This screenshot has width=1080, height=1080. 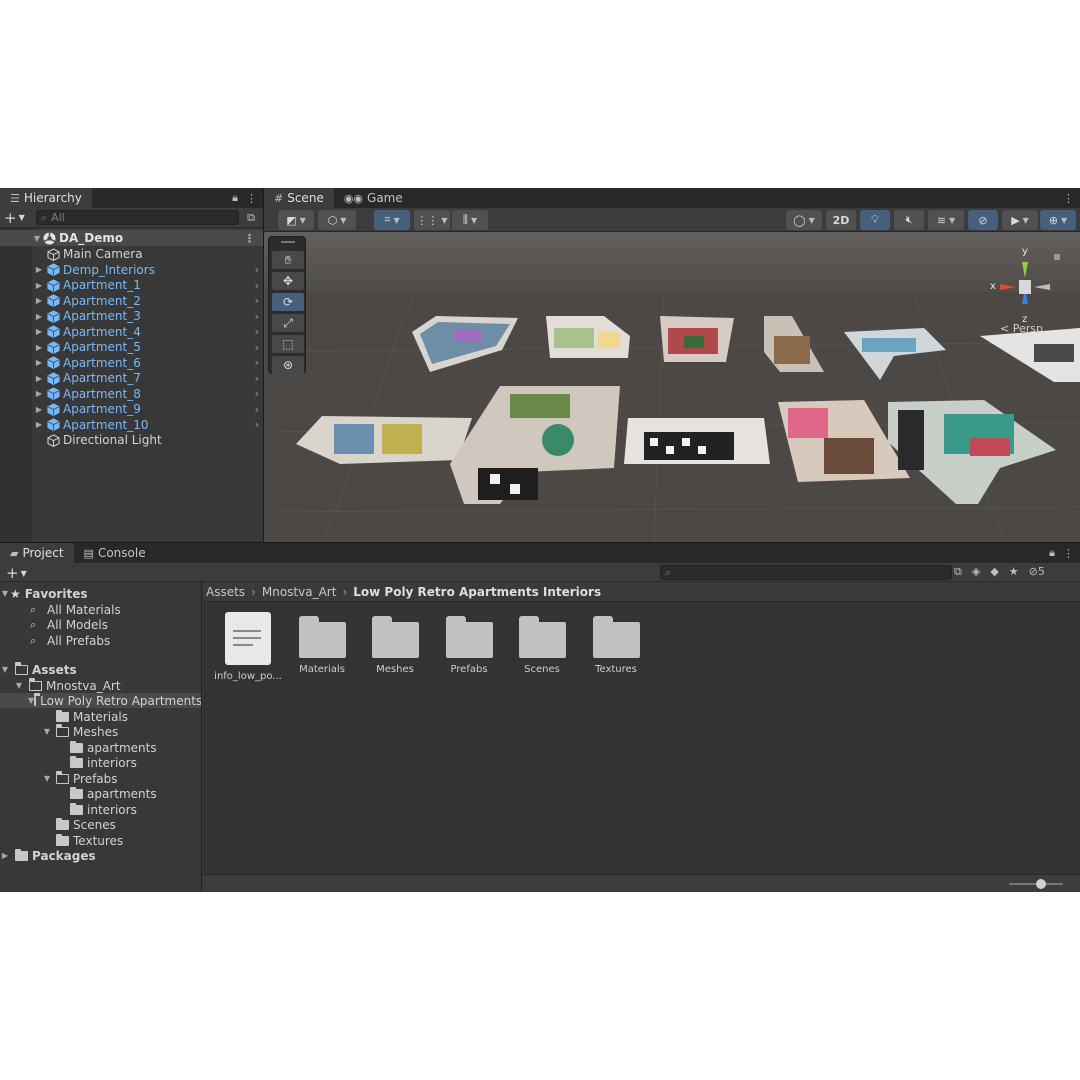 What do you see at coordinates (806, 572) in the screenshot?
I see `project-search-input: ⌕` at bounding box center [806, 572].